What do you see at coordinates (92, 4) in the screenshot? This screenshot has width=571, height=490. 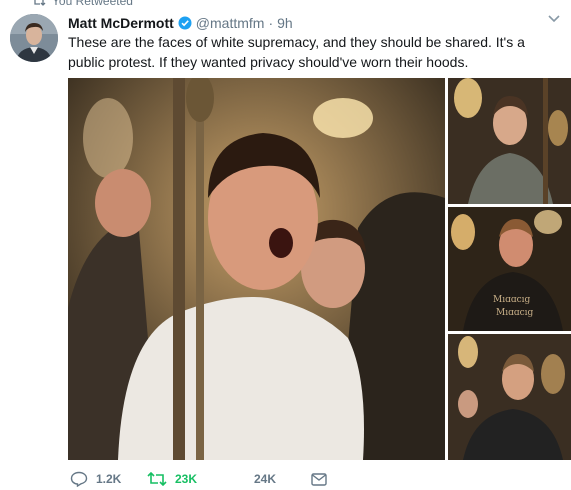 I see `retweet-context-label: You Retweeted` at bounding box center [92, 4].